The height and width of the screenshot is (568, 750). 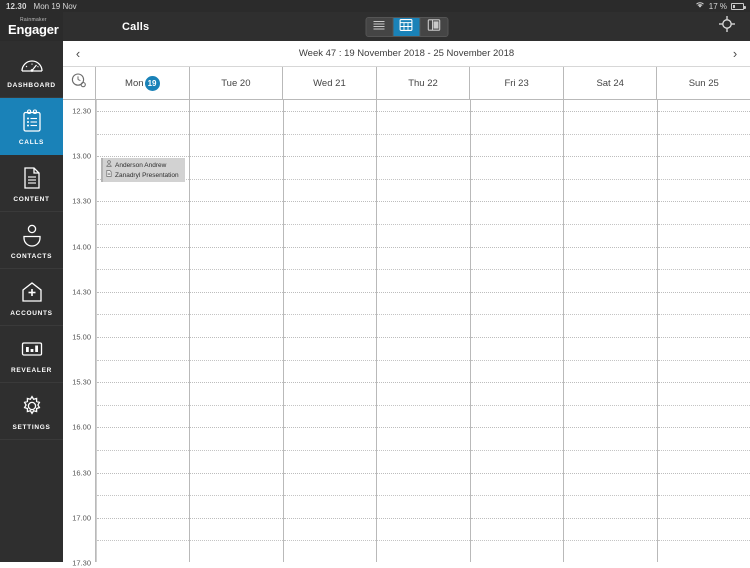 I want to click on day-header-thu: Thu 22, so click(x=424, y=83).